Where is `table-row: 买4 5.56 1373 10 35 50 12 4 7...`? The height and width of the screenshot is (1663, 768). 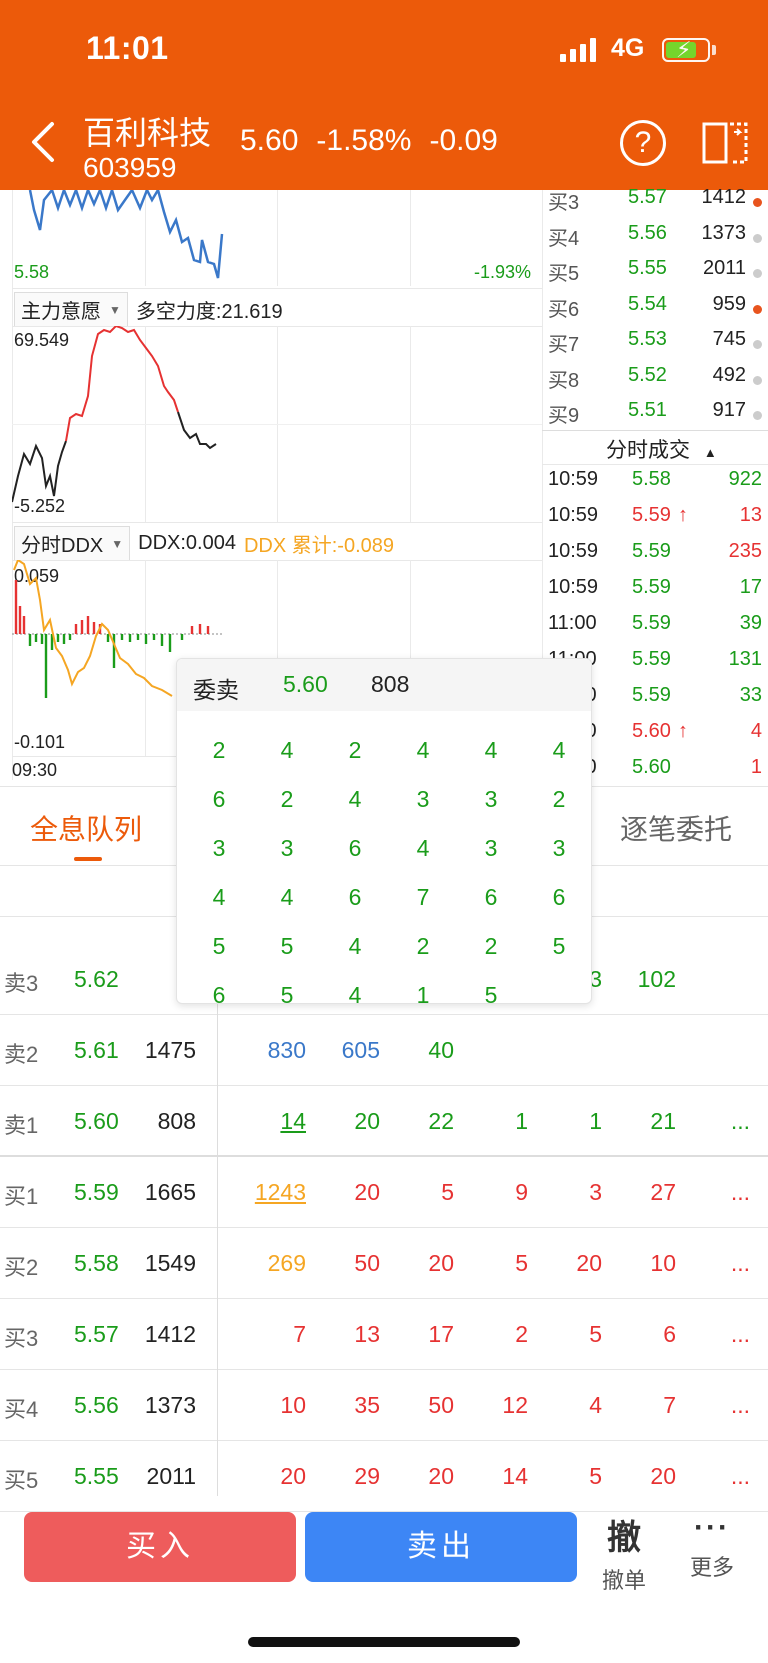
table-row: 买4 5.56 1373 10 35 50 12 4 7... is located at coordinates (384, 1405).